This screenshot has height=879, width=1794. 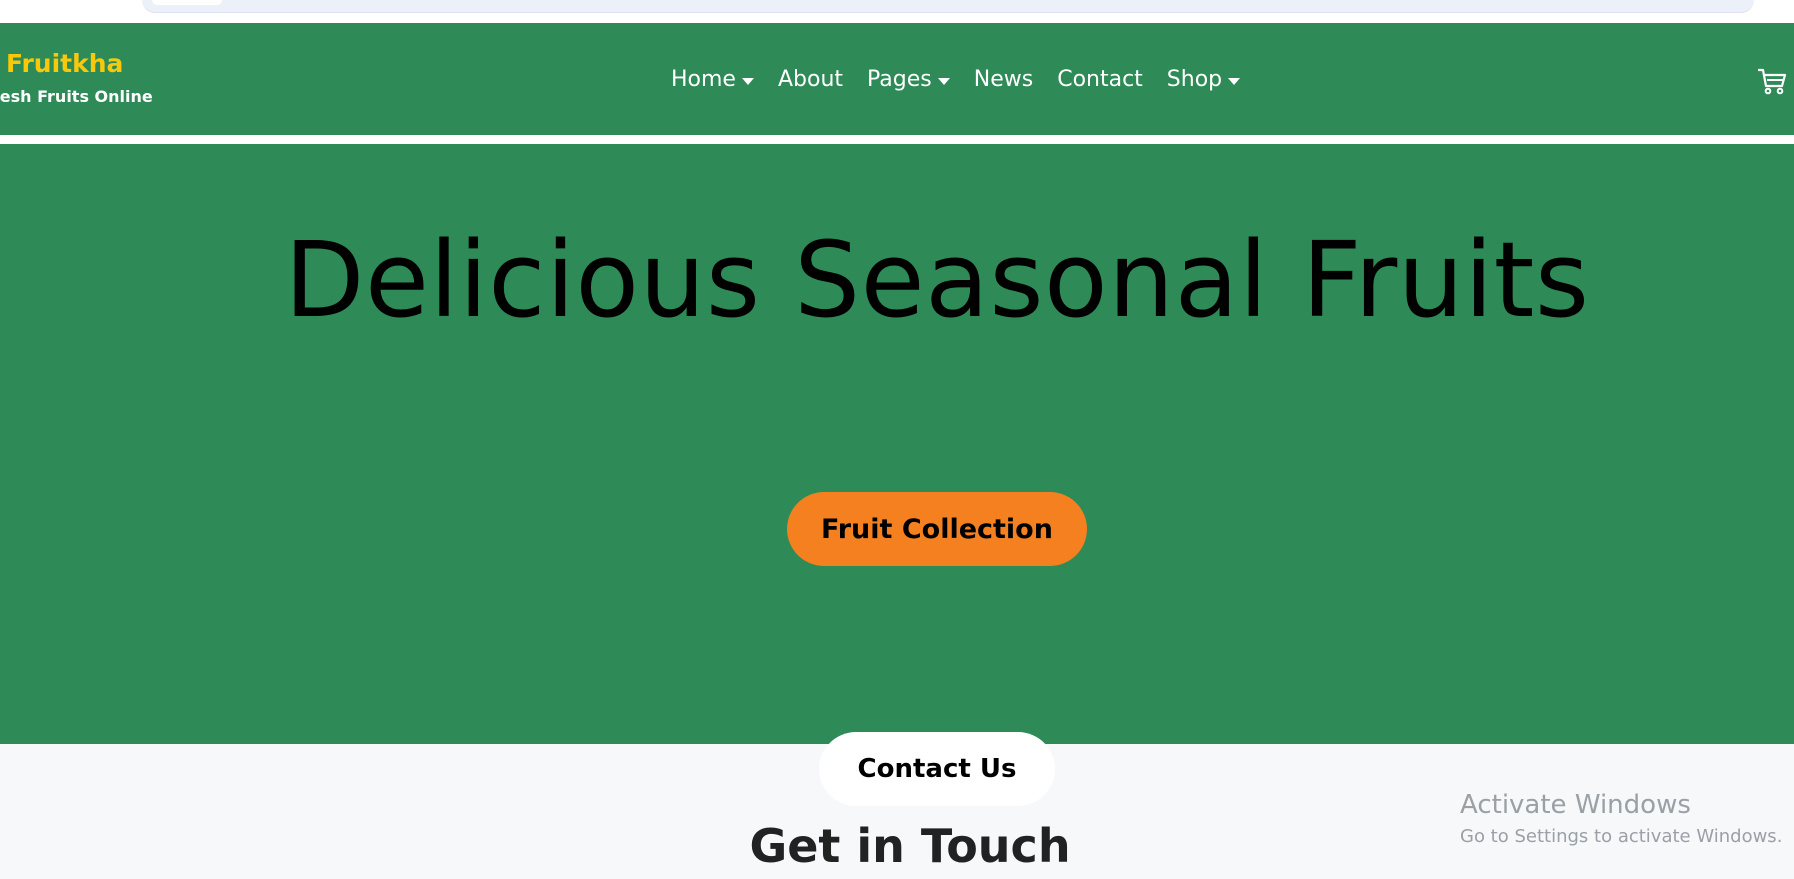 I want to click on nav-item-label: Shop, so click(x=1194, y=79).